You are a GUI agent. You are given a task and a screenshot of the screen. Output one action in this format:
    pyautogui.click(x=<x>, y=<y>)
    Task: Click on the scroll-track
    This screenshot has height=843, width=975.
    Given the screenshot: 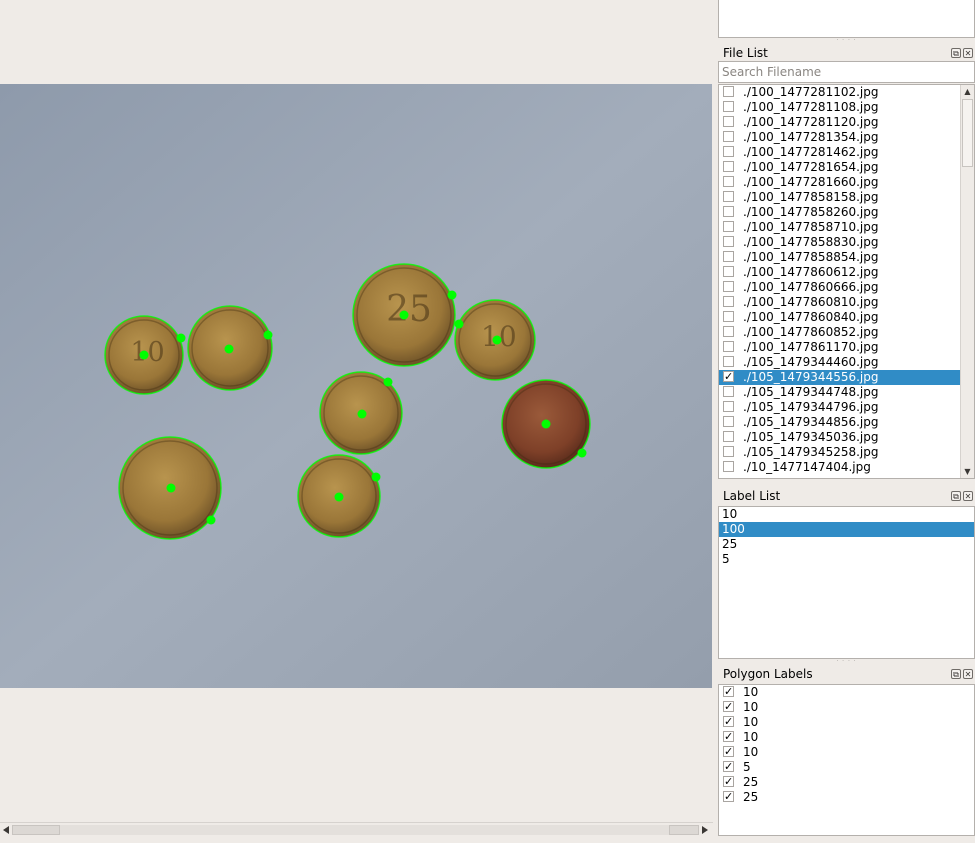 What is the action you would take?
    pyautogui.click(x=355, y=830)
    